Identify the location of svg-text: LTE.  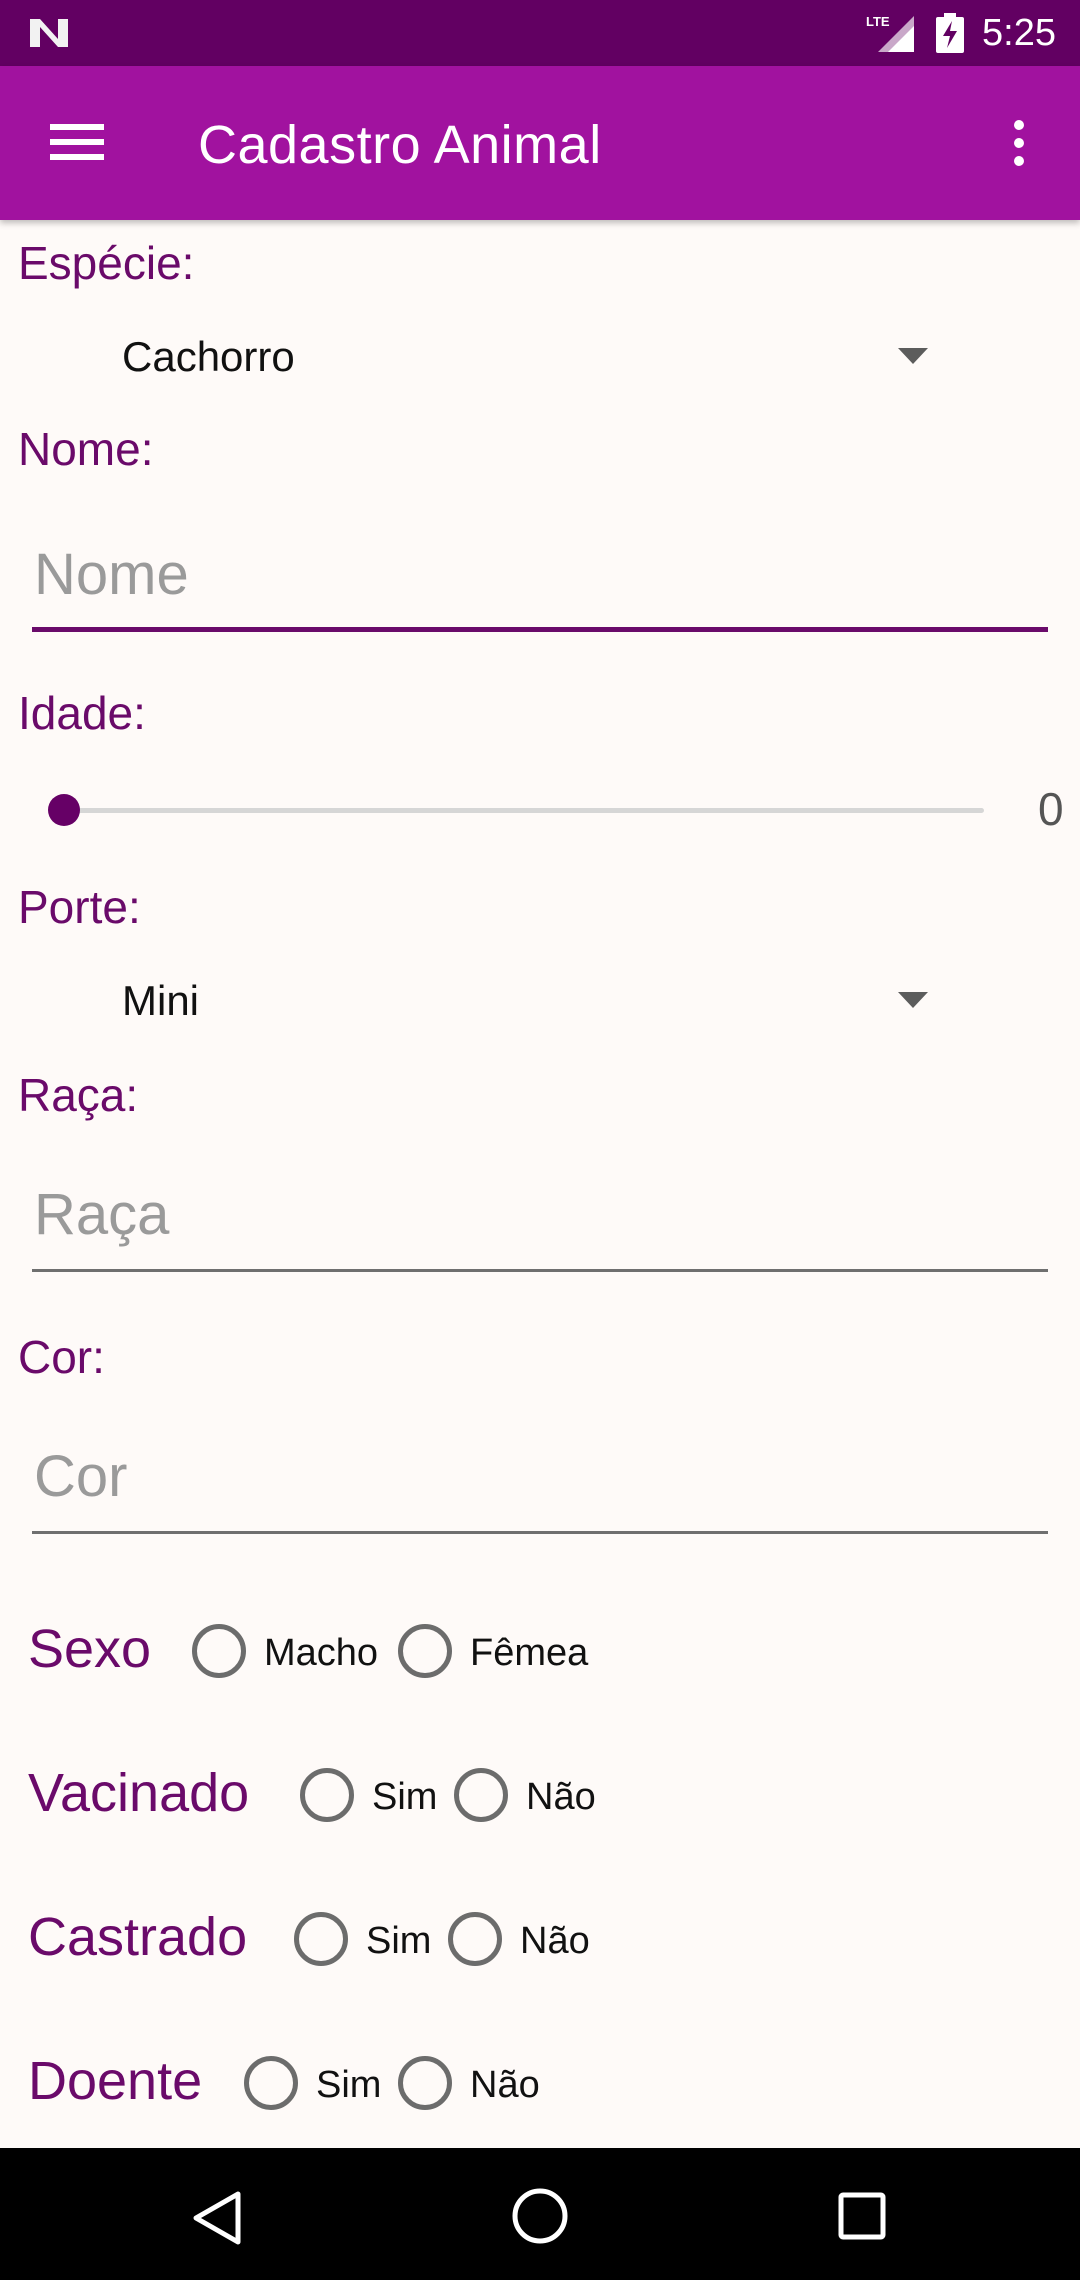
(878, 21).